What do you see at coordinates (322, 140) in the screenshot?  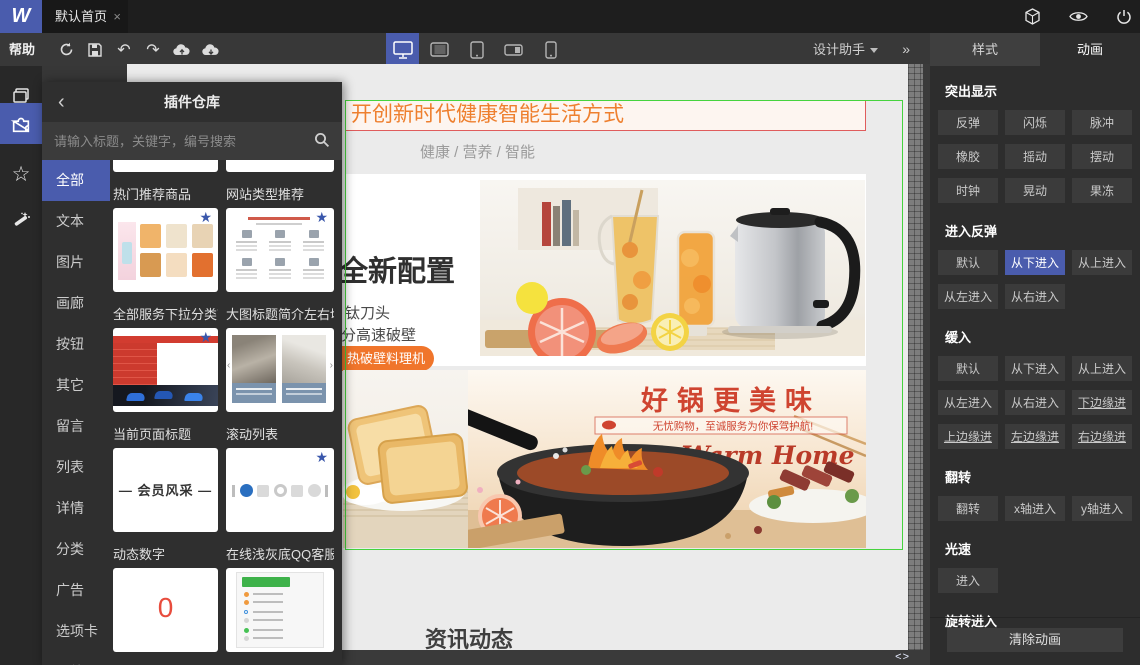 I see `search-icon` at bounding box center [322, 140].